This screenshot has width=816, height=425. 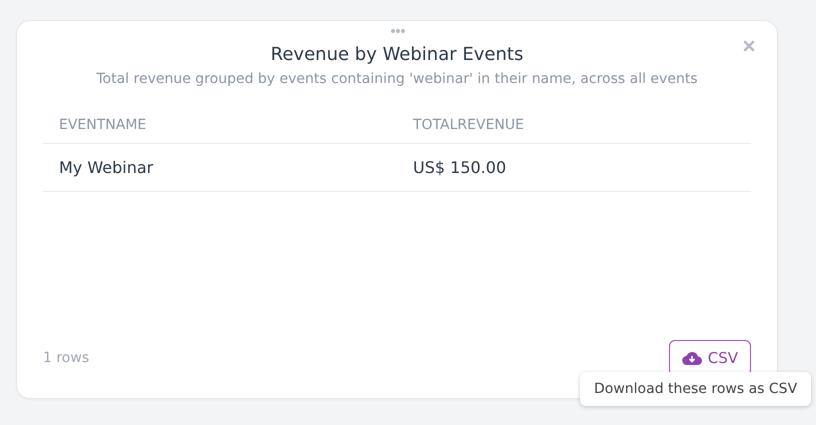 What do you see at coordinates (397, 79) in the screenshot?
I see `card-subtitle: Total revenue grouped by events containing 'webinar' in their name, across all events` at bounding box center [397, 79].